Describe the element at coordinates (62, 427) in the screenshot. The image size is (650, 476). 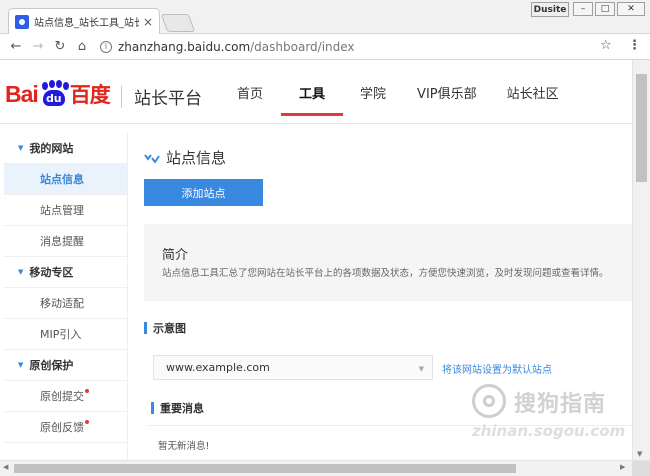
I see `sidebar-item-label: 原创反馈` at that location.